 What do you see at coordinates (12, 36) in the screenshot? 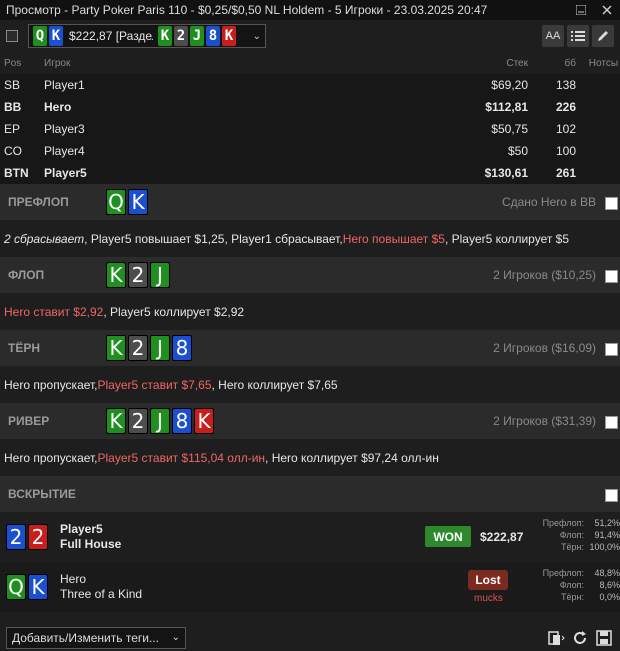
I see `select-hand-checkbox` at bounding box center [12, 36].